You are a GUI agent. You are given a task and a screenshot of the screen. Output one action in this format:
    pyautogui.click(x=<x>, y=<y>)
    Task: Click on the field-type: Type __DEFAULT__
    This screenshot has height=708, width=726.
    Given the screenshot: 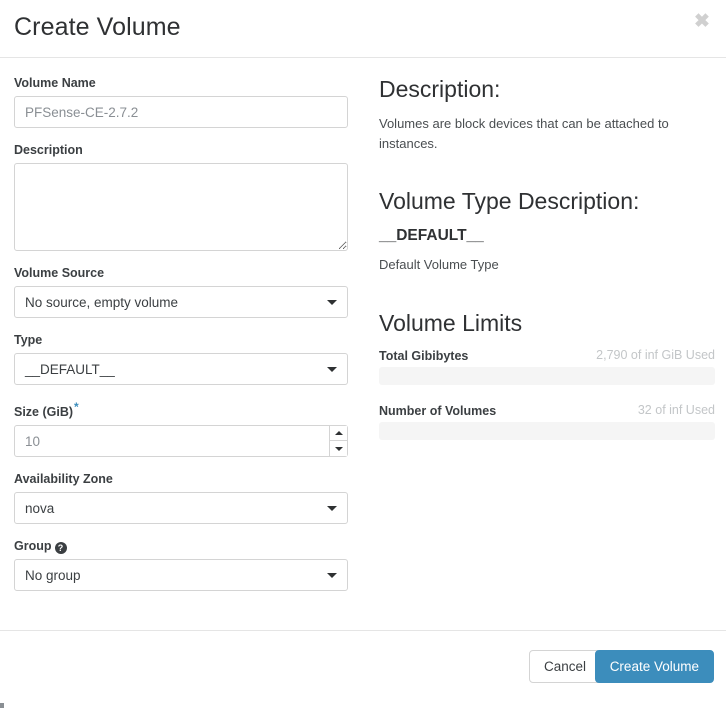 What is the action you would take?
    pyautogui.click(x=189, y=358)
    